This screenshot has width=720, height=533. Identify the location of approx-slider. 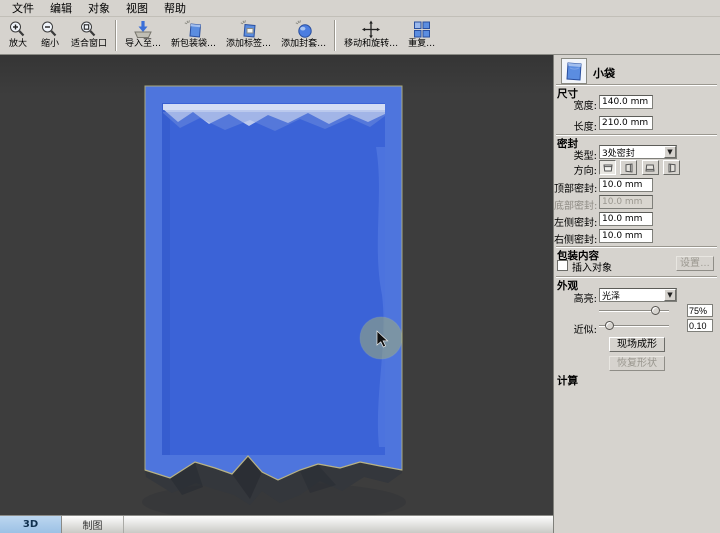
(634, 326).